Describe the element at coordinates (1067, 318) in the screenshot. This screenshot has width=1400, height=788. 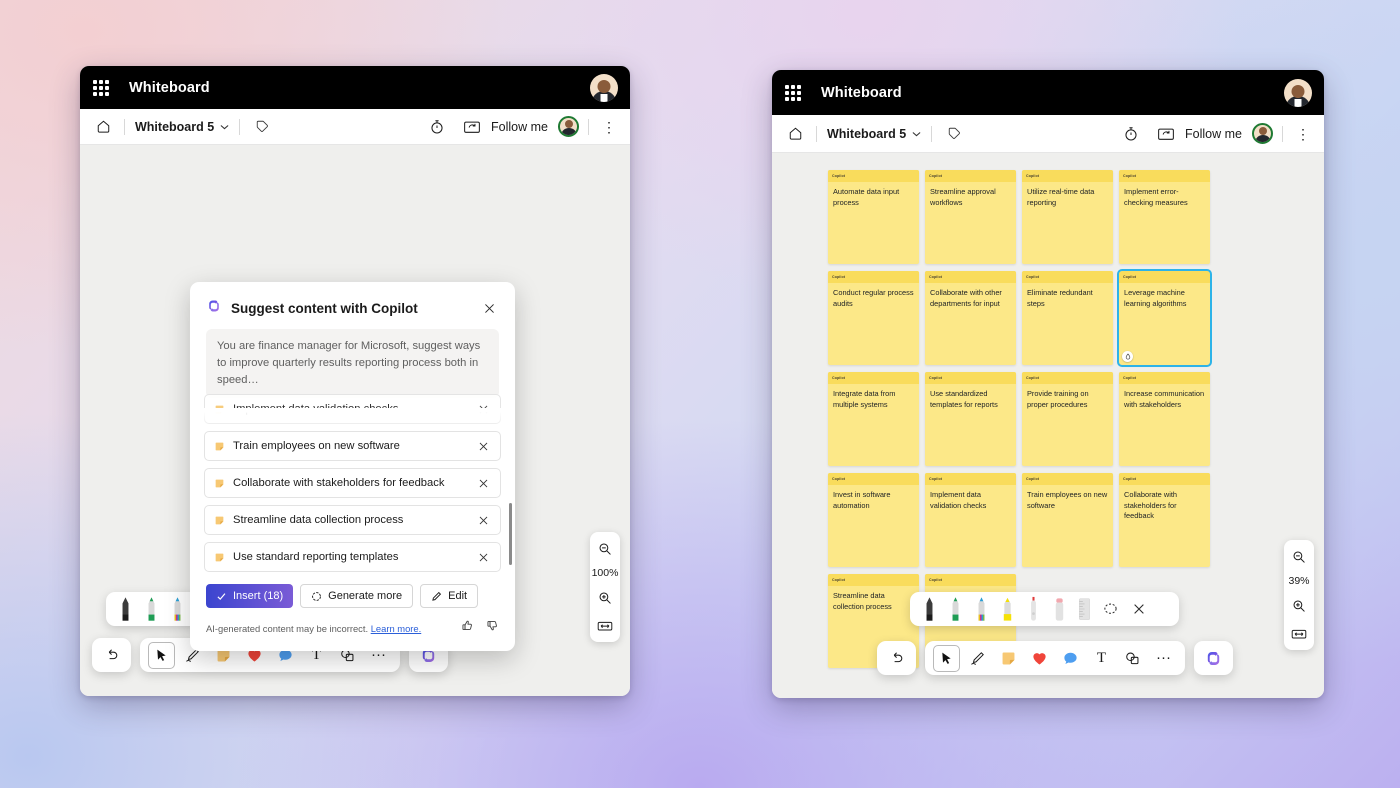
I see `sticky-note: Copilot Eliminate redundant steps` at that location.